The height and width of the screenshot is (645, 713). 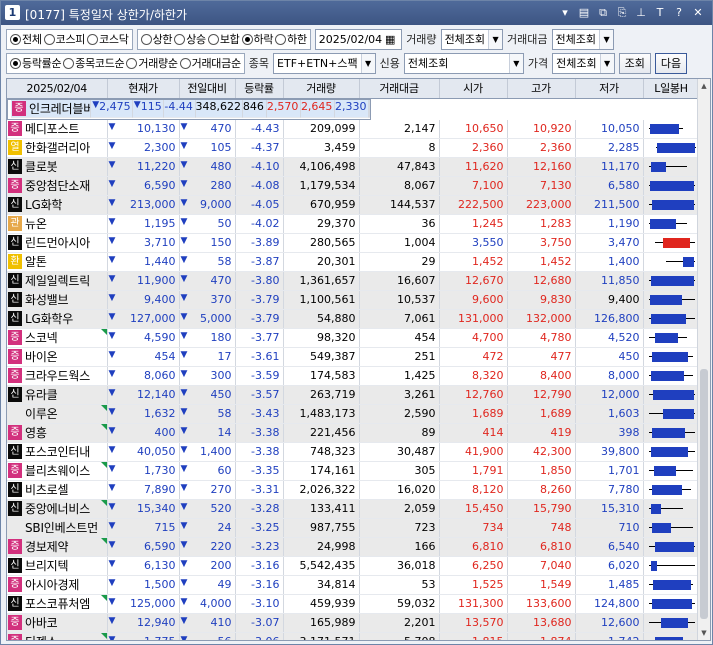 What do you see at coordinates (353, 528) in the screenshot?
I see `table-row: SBI인베스트먼 ▼ 715 ▼ 24 -3.25 987,755 723 734 748 710` at bounding box center [353, 528].